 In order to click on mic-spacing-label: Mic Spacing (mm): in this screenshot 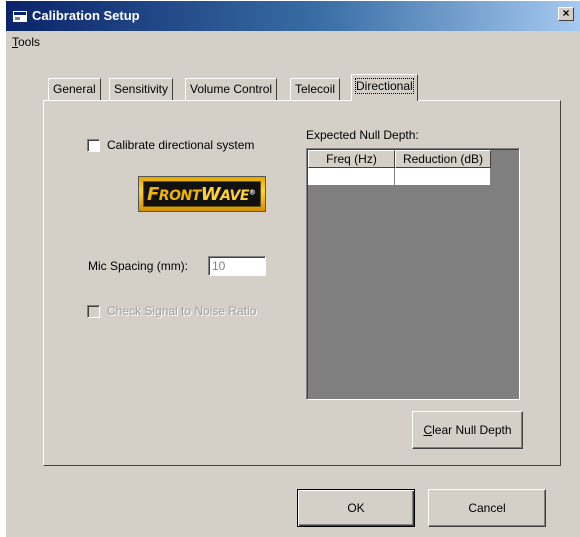, I will do `click(138, 266)`.